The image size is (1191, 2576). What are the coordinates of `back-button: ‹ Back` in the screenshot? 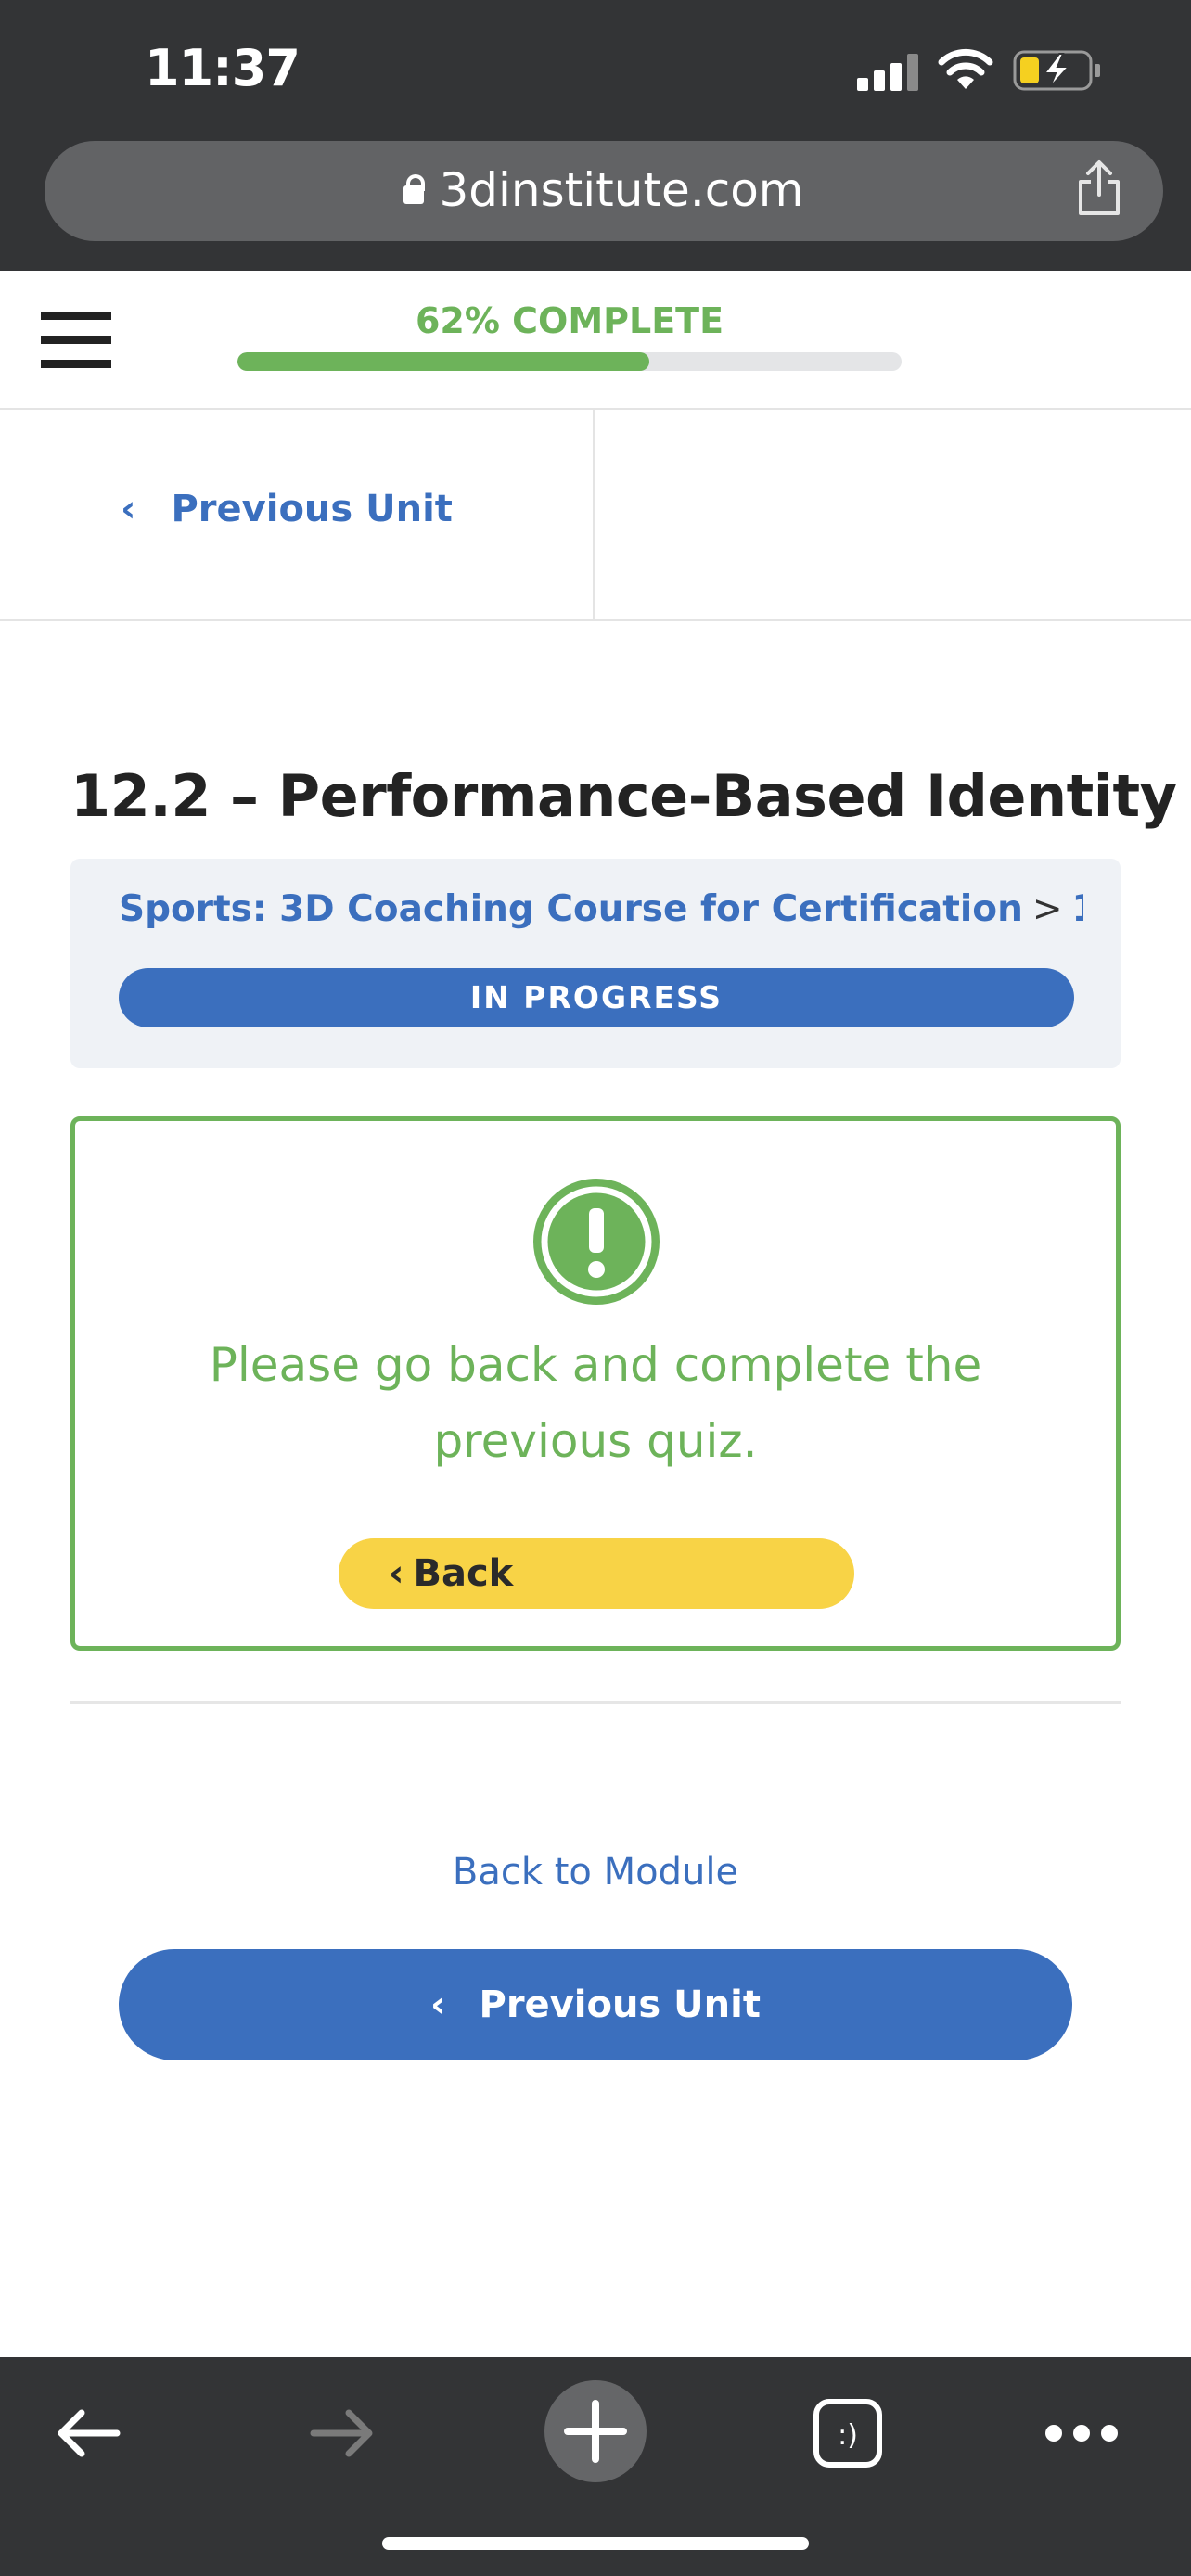 It's located at (597, 1573).